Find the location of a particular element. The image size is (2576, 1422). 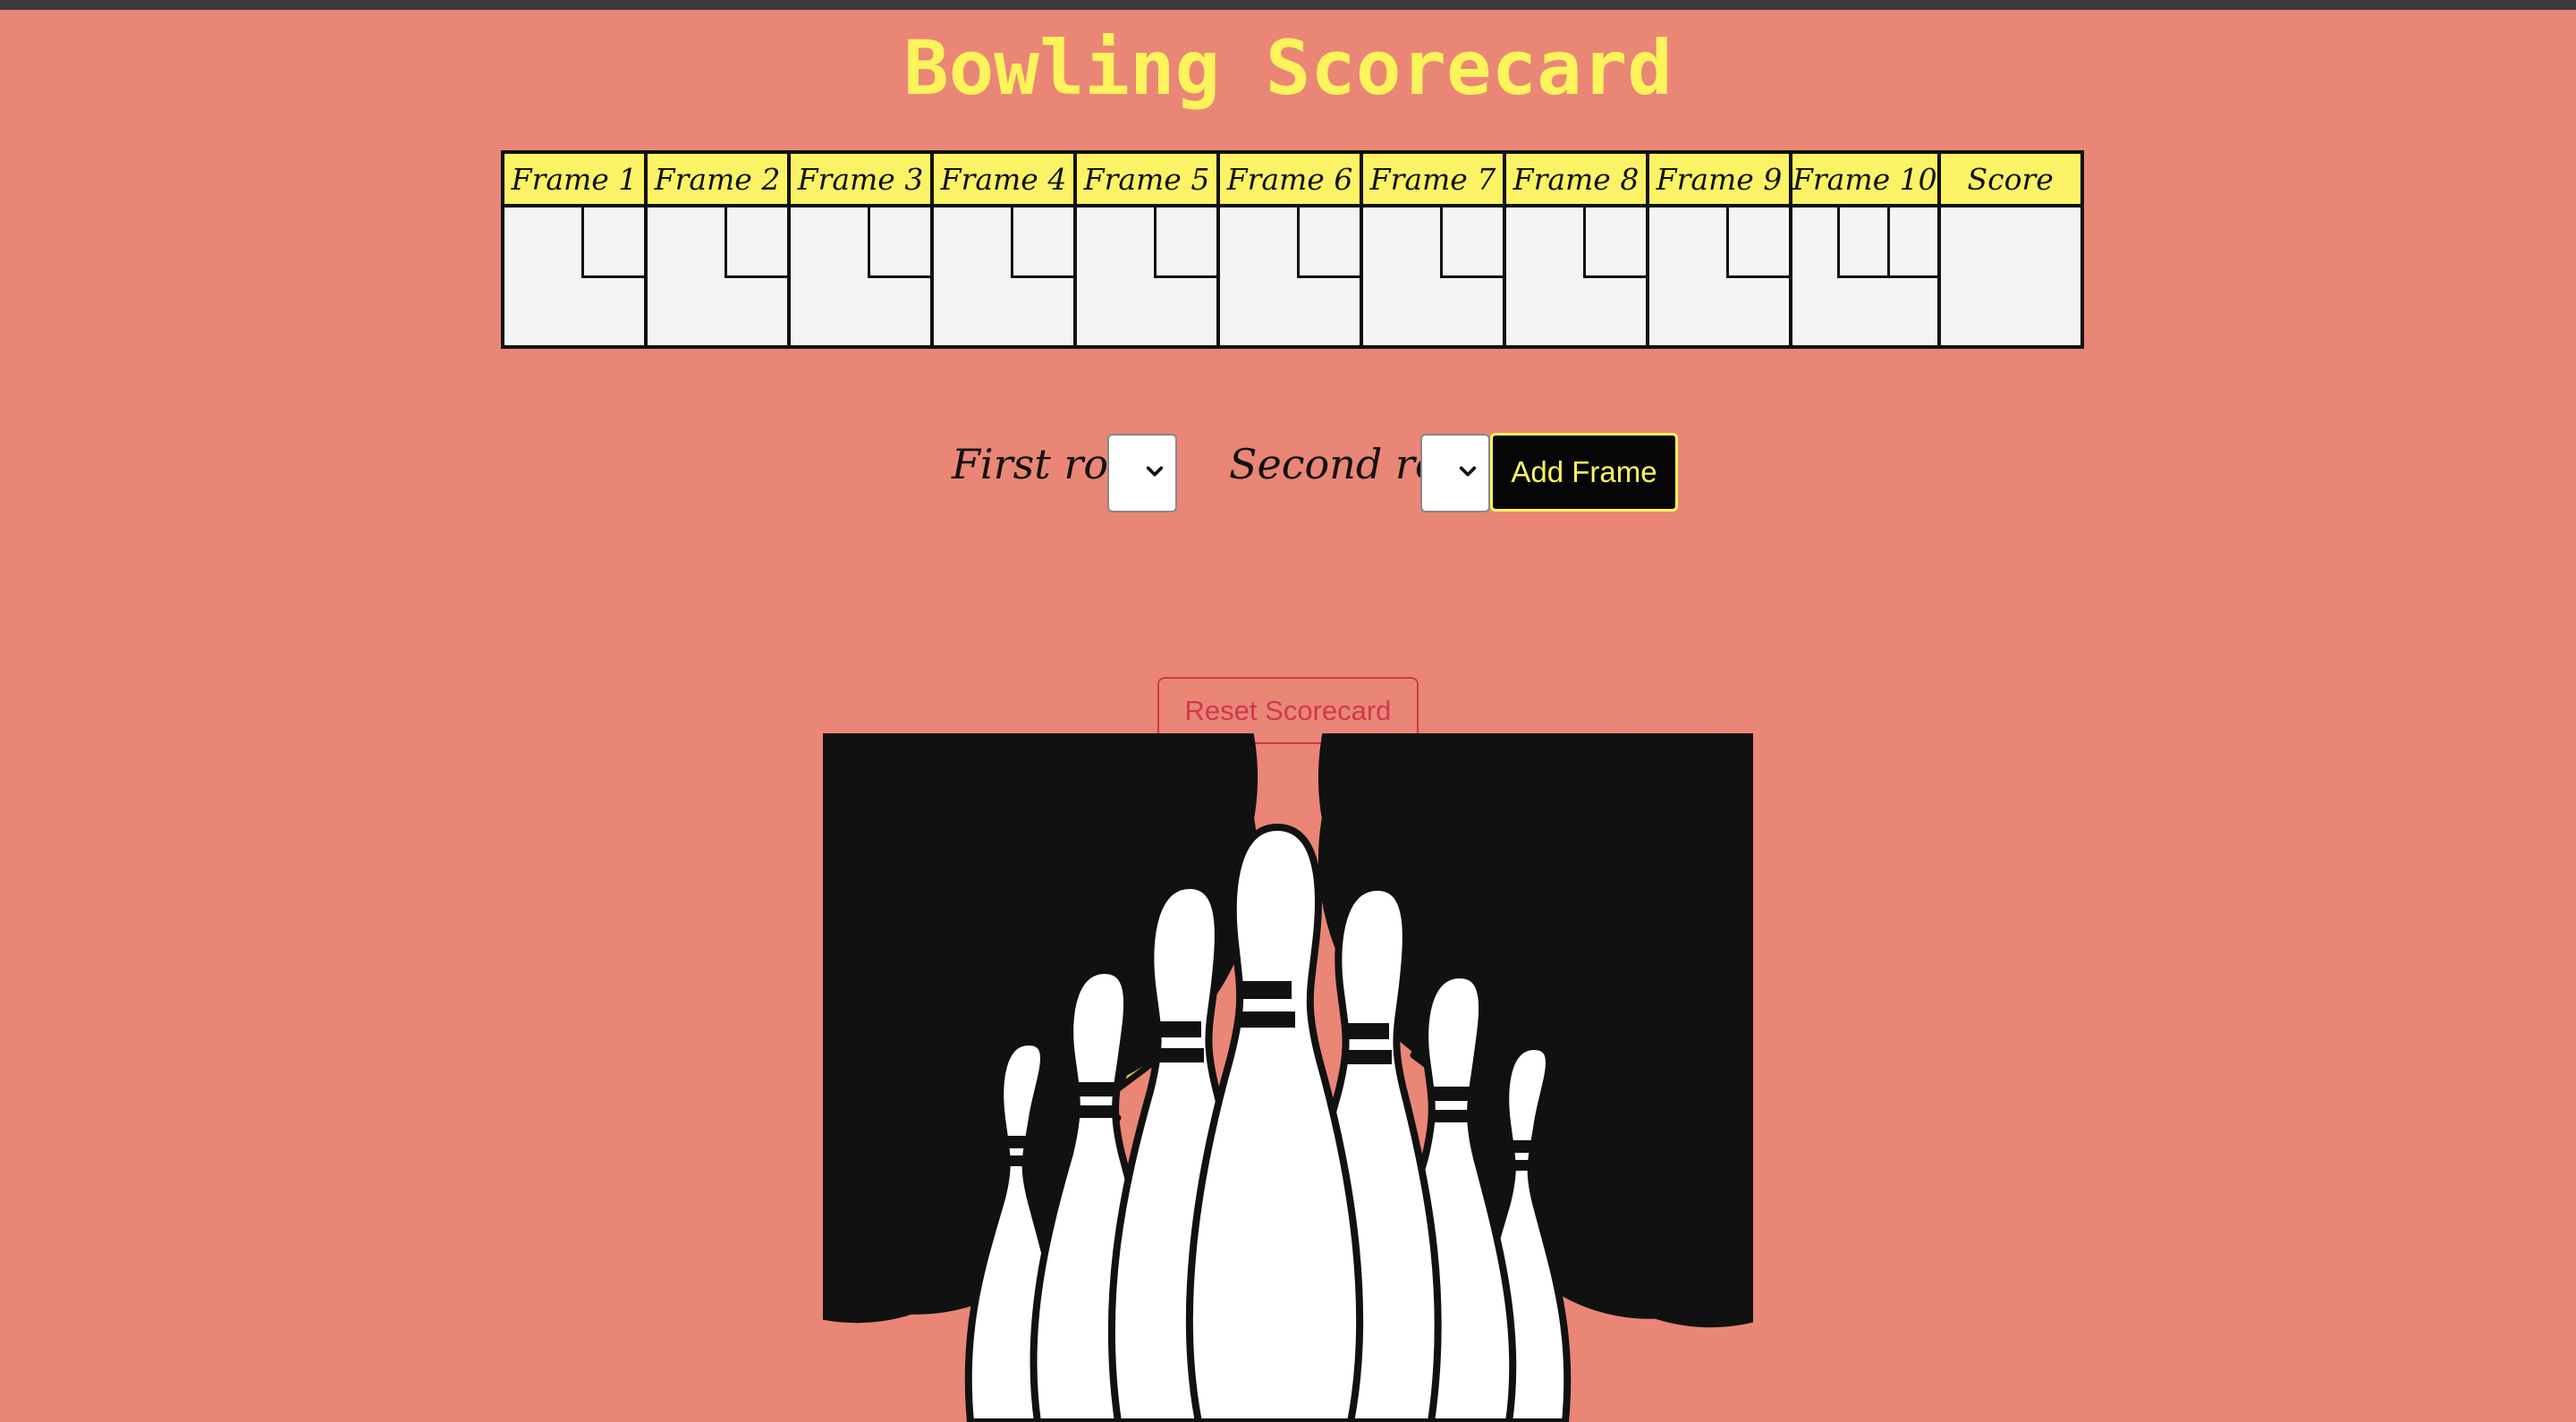

frame-header-2: Frame 2 is located at coordinates (717, 178).